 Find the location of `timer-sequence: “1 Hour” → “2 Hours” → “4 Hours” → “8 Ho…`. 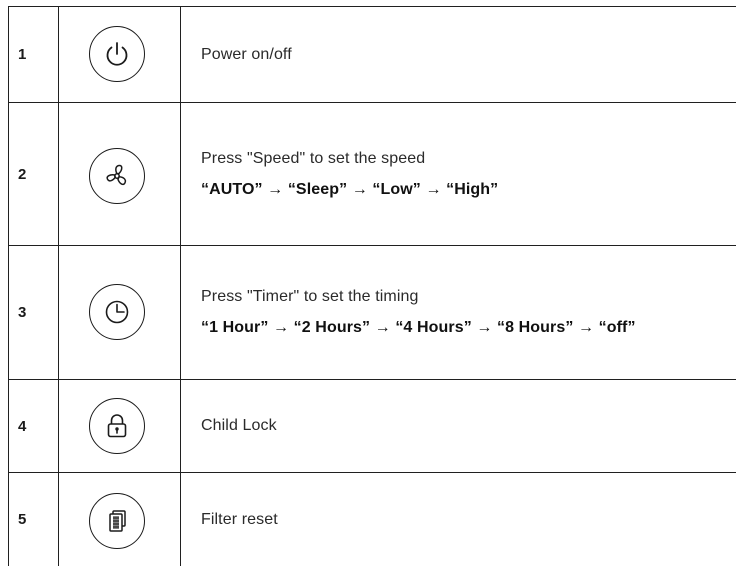

timer-sequence: “1 Hour” → “2 Hours” → “4 Hours” → “8 Ho… is located at coordinates (418, 327).